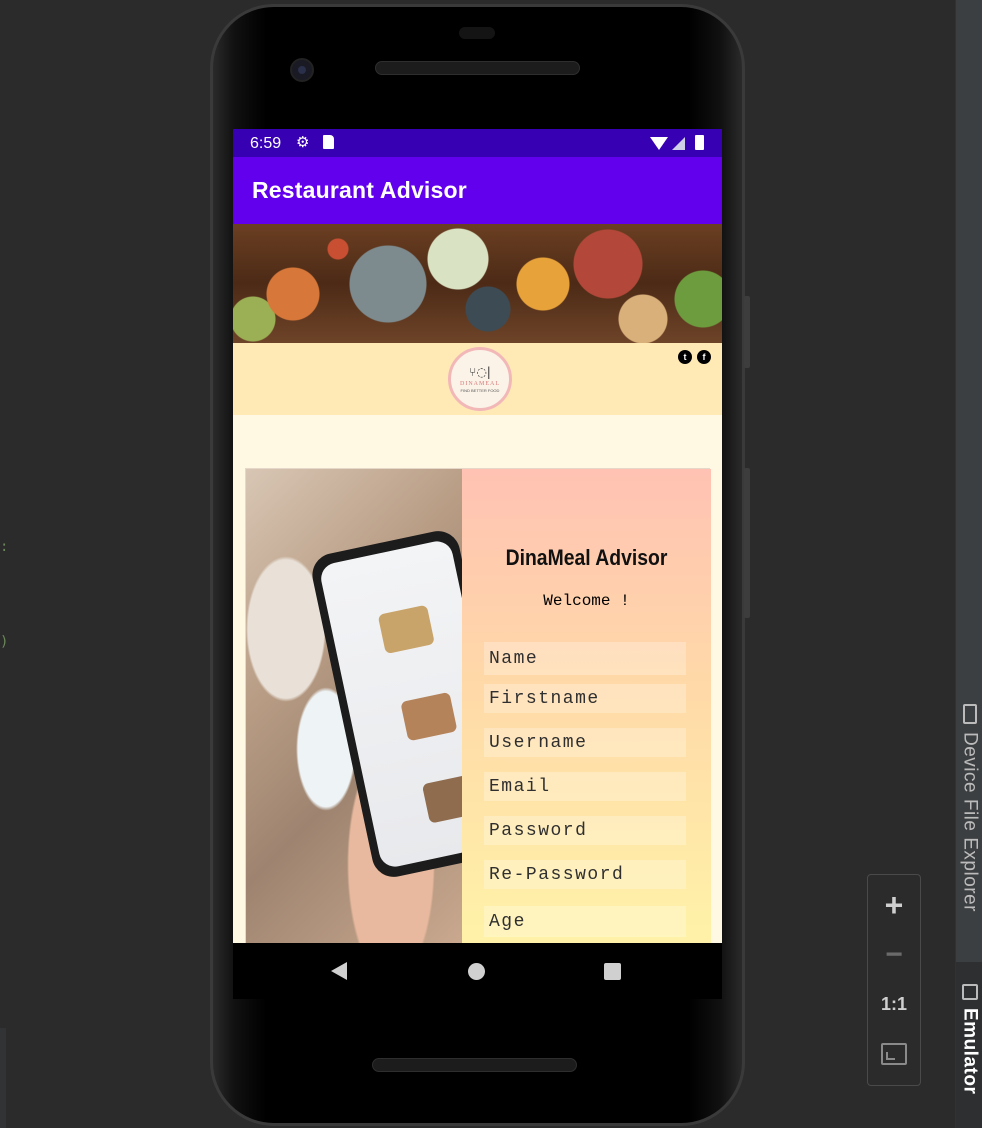 Image resolution: width=982 pixels, height=1128 pixels. What do you see at coordinates (303, 142) in the screenshot?
I see `settings-icon: ⚙` at bounding box center [303, 142].